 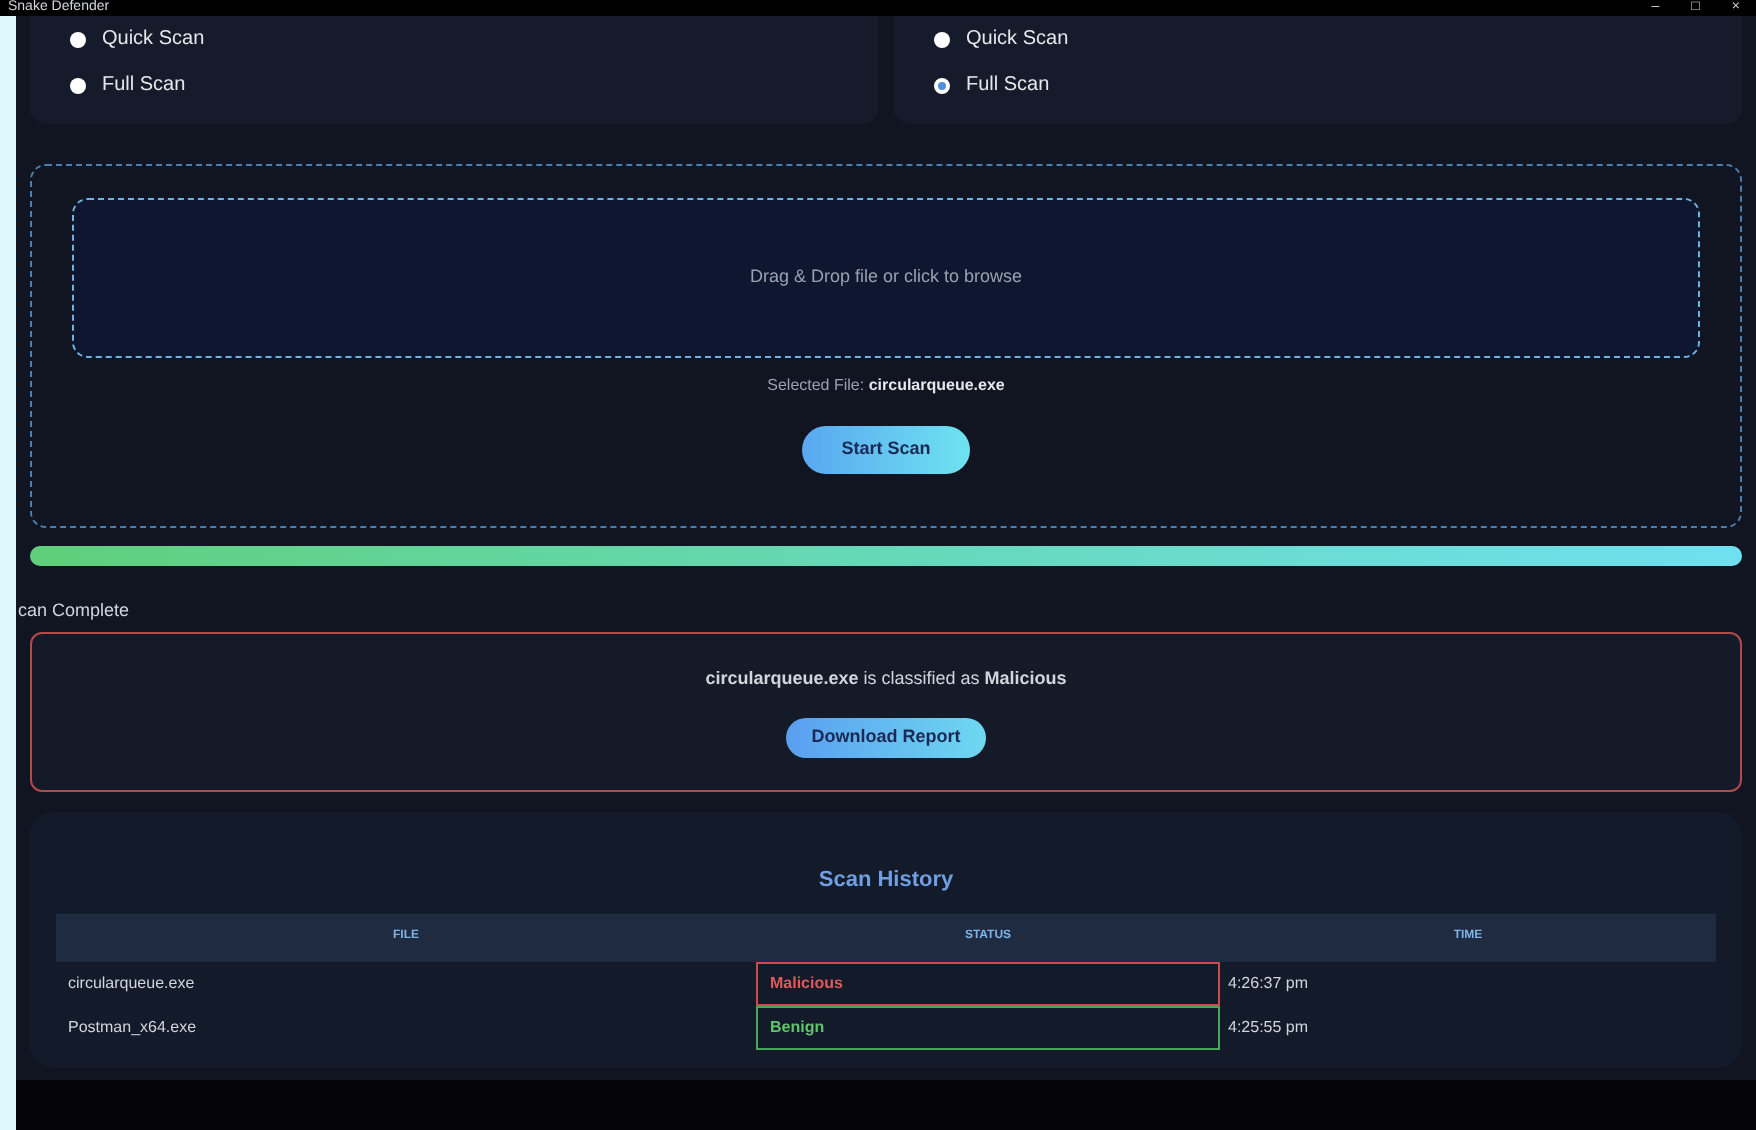 I want to click on table-cell-text: 4:25:55 pm, so click(x=1268, y=1027).